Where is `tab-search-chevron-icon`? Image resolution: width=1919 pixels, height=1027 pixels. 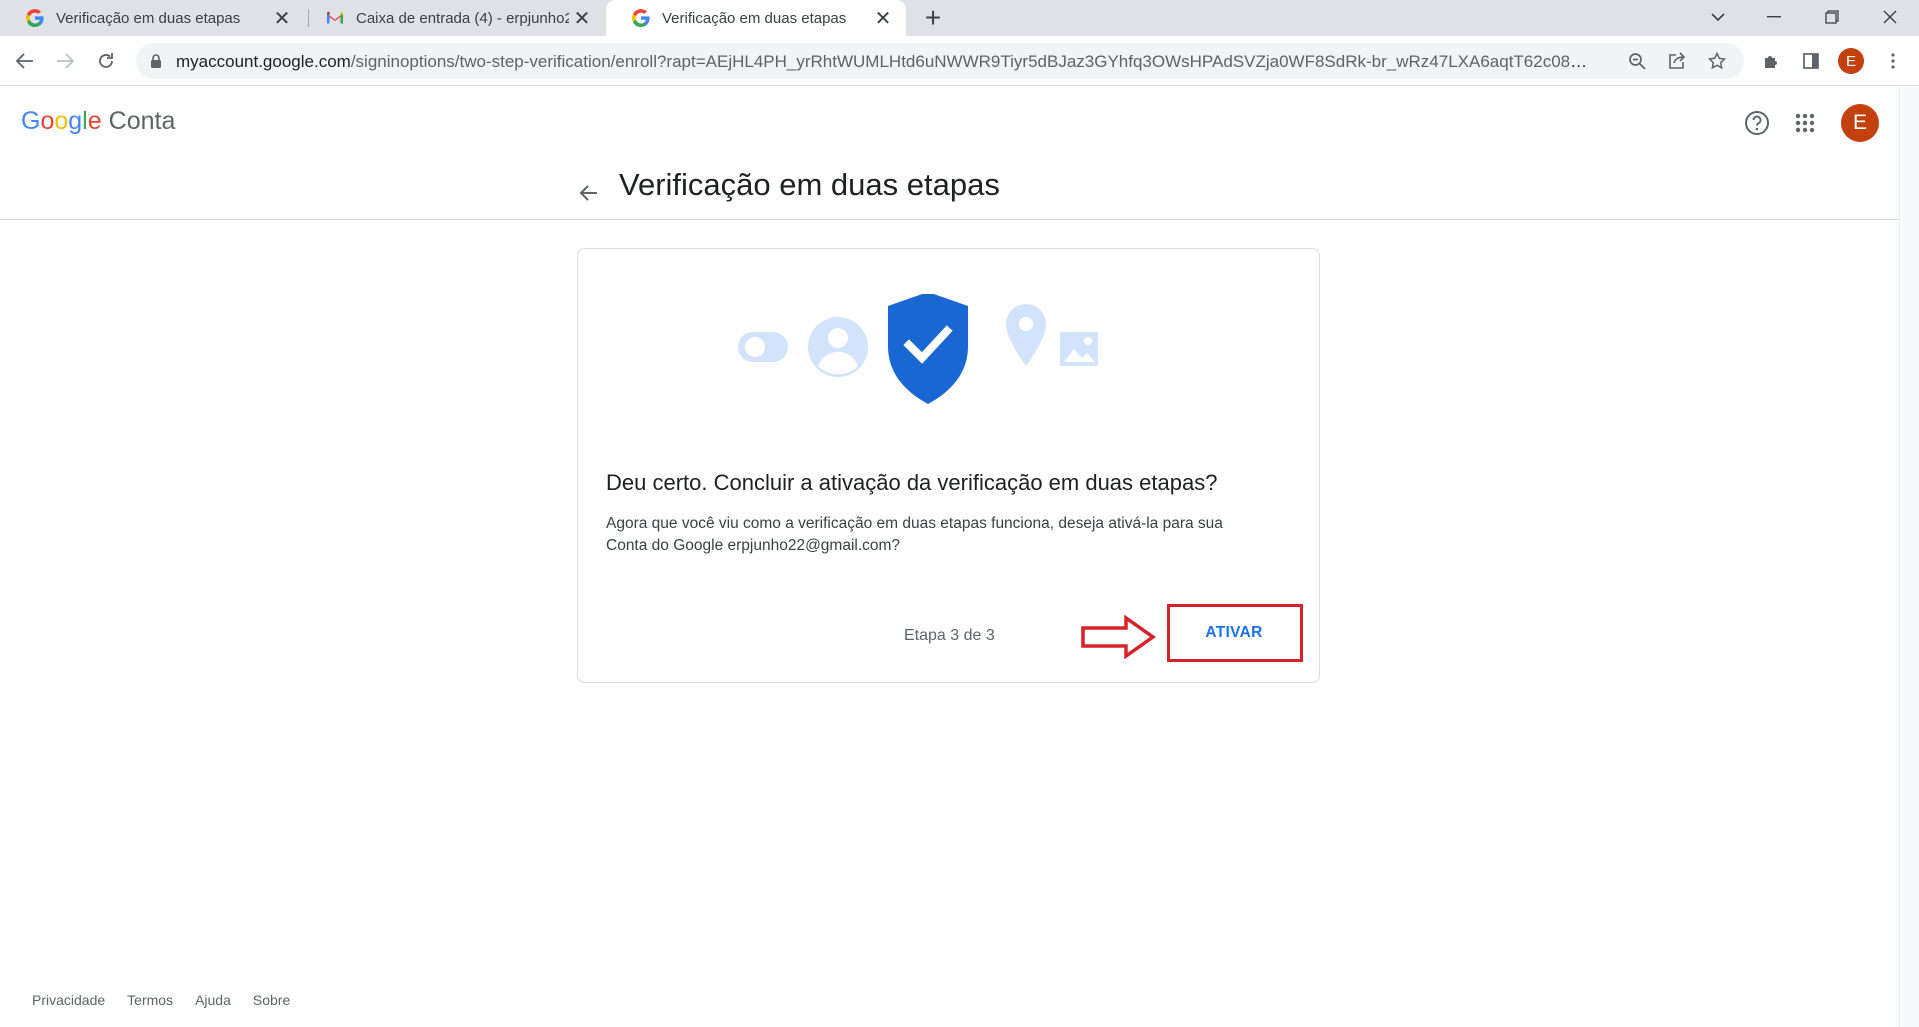 tab-search-chevron-icon is located at coordinates (1718, 17).